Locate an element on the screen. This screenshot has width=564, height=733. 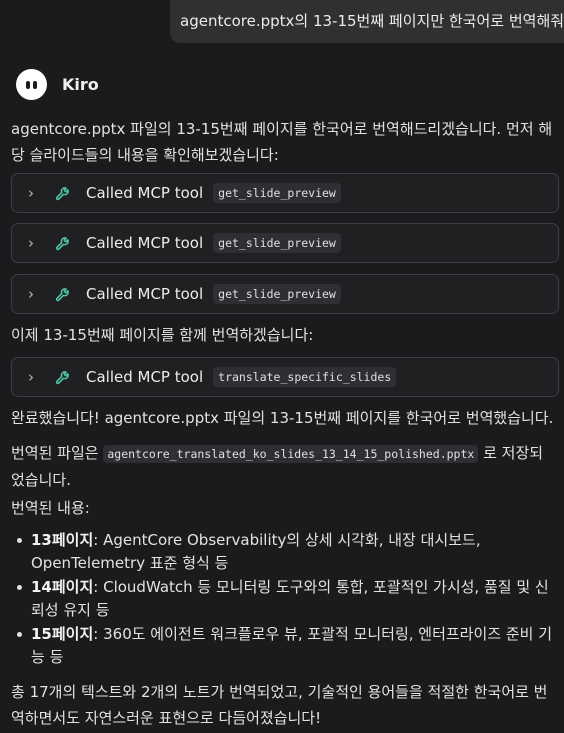
page-label: 13페이지 is located at coordinates (62, 540).